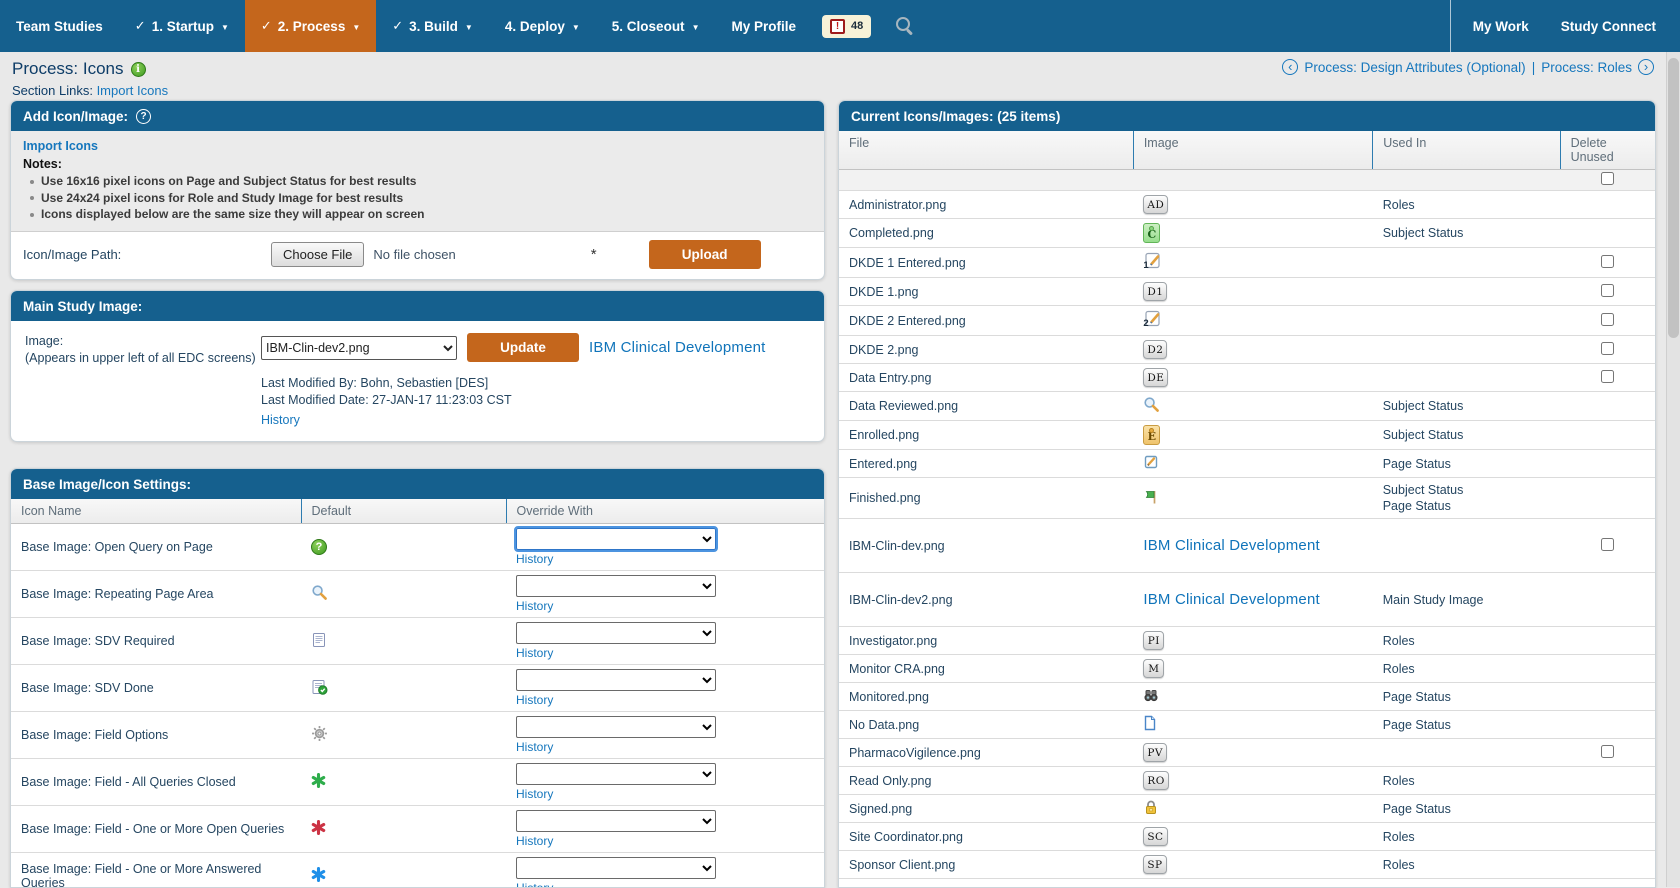  Describe the element at coordinates (403, 511) in the screenshot. I see `column-header-default: Default` at that location.